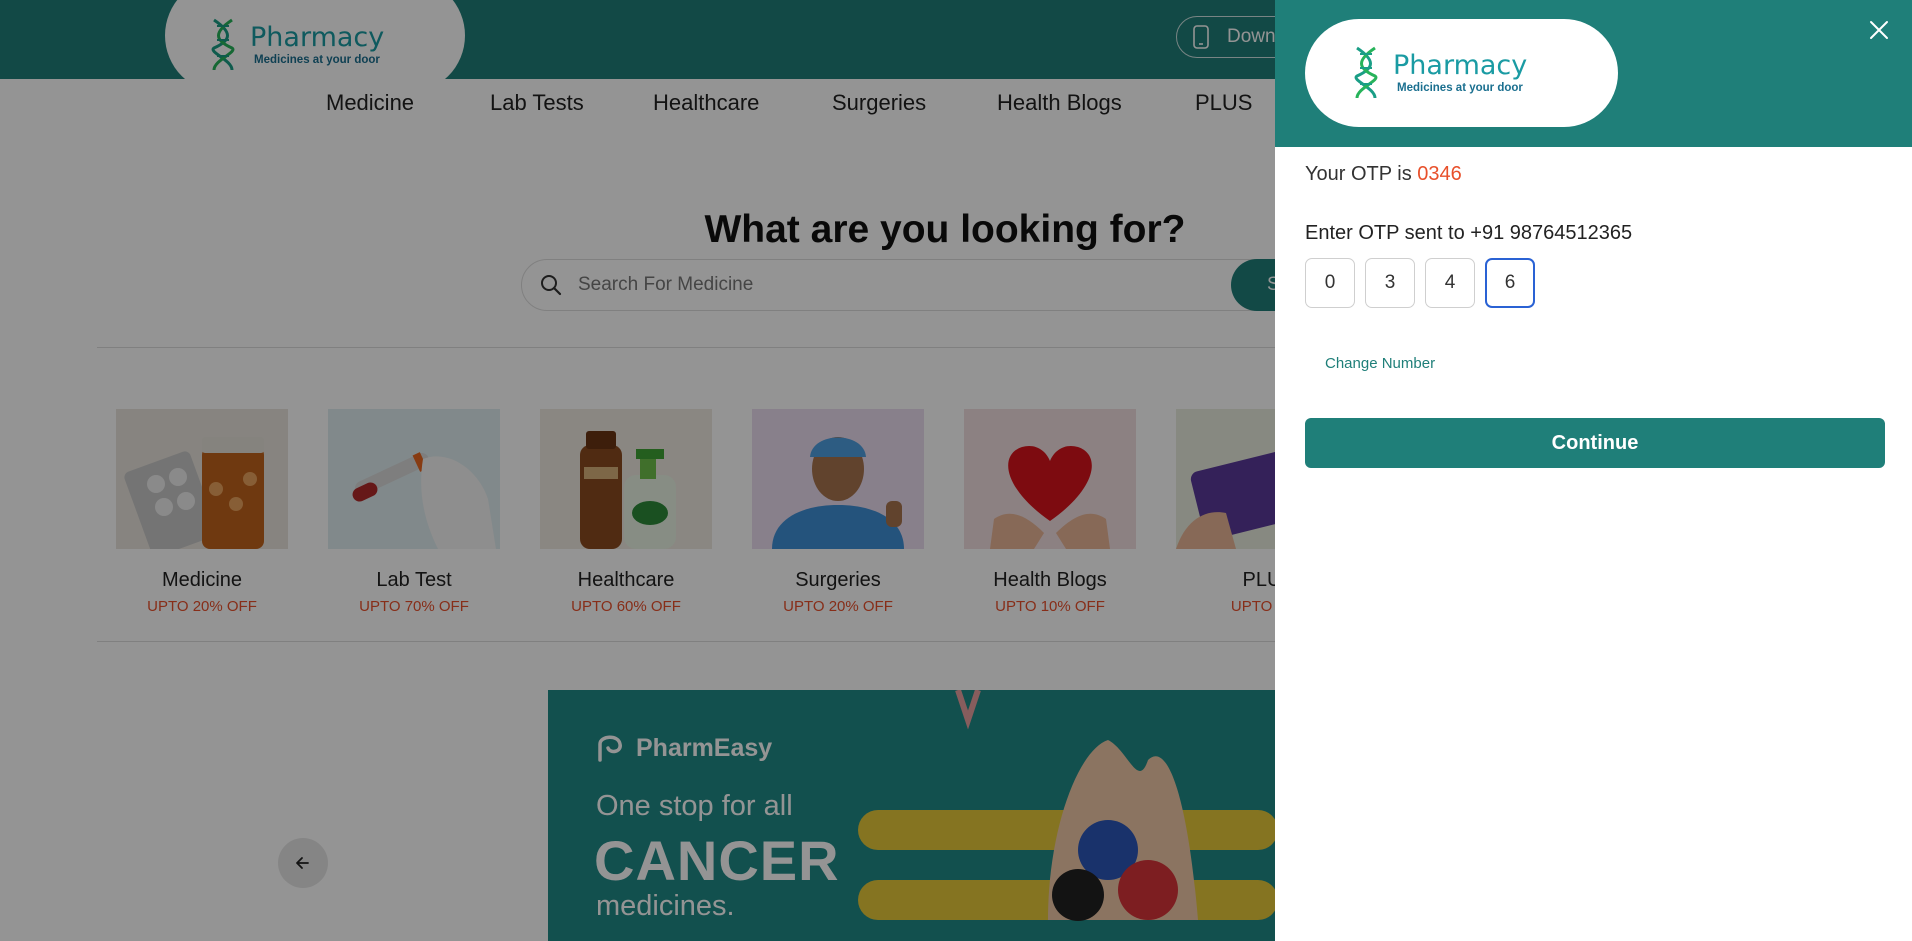 This screenshot has width=1912, height=941. Describe the element at coordinates (1358, 174) in the screenshot. I see `otp-info-prefix: Your OTP is` at that location.